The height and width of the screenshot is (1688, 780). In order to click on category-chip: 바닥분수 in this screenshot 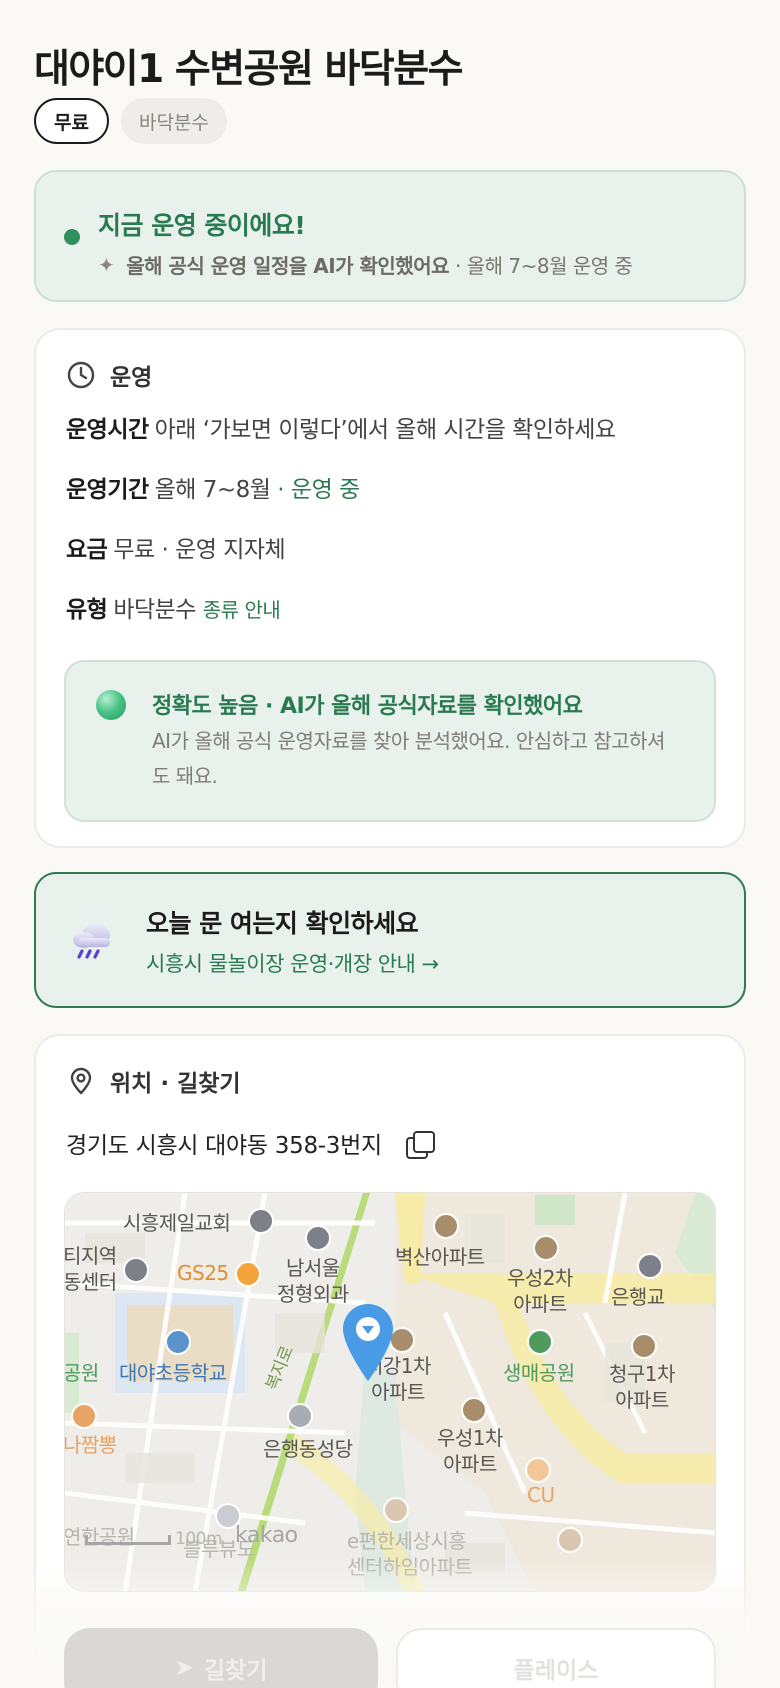, I will do `click(173, 121)`.